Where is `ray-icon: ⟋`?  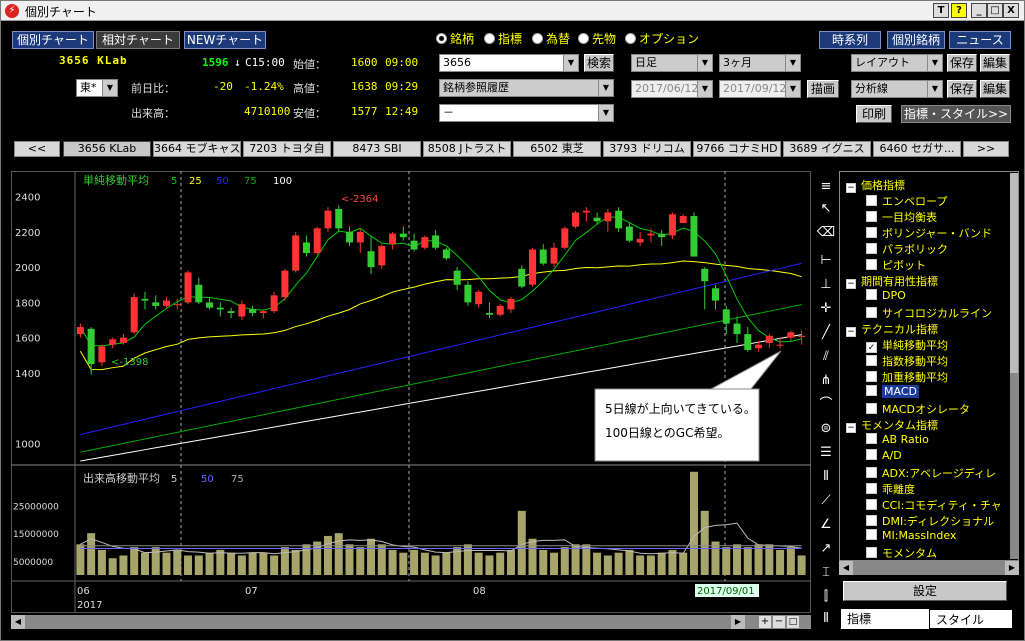 ray-icon: ⟋ is located at coordinates (826, 501).